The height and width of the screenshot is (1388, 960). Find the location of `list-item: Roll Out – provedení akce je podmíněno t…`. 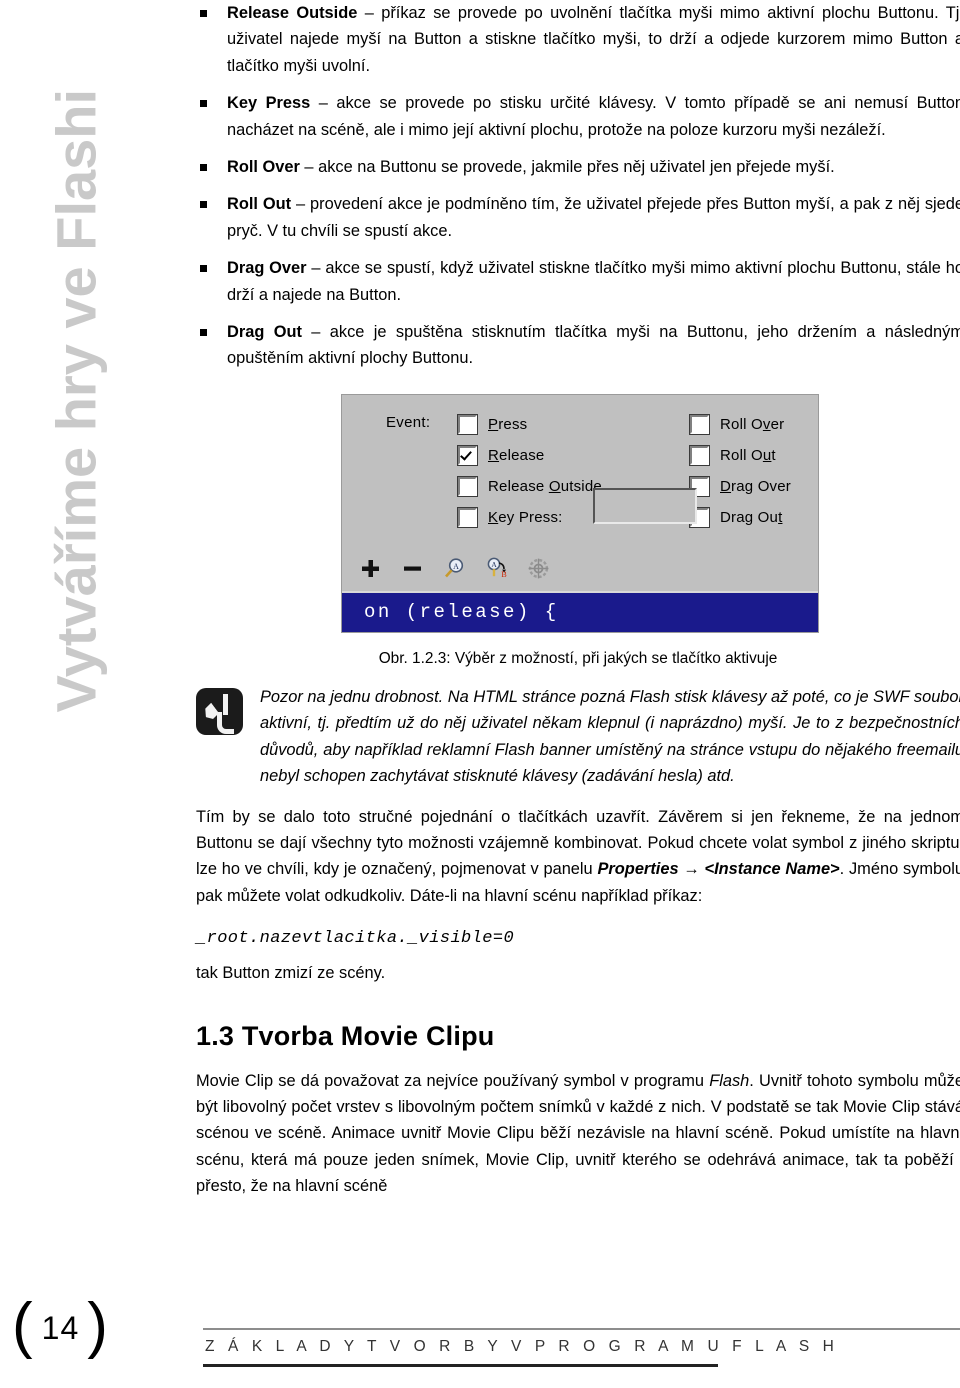

list-item: Roll Out – provedení akce je podmíněno t… is located at coordinates (578, 217).